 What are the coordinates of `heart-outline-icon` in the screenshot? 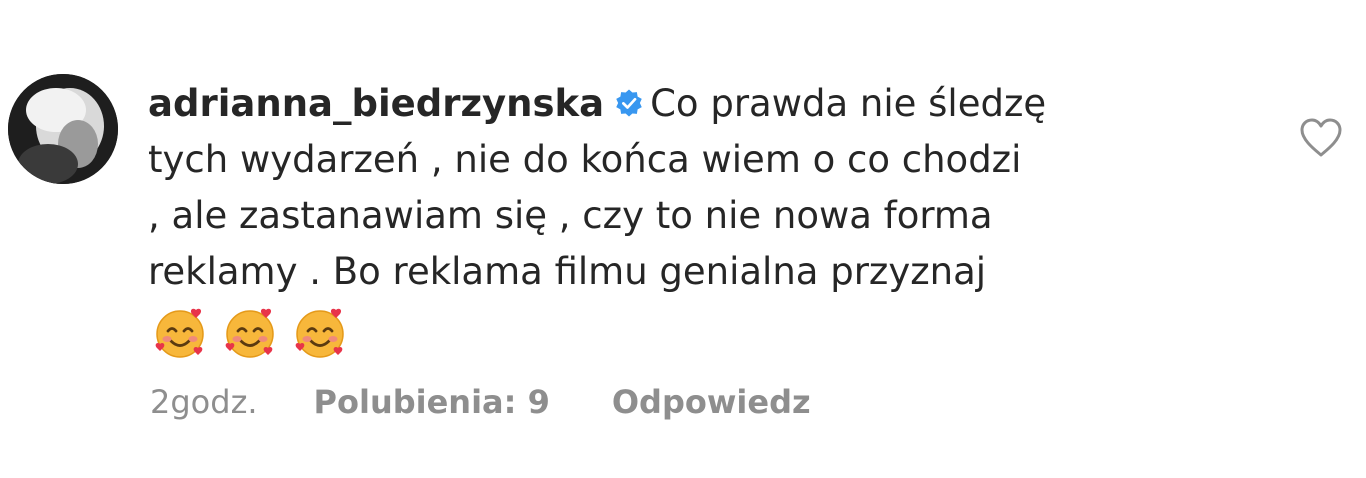 It's located at (1321, 137).